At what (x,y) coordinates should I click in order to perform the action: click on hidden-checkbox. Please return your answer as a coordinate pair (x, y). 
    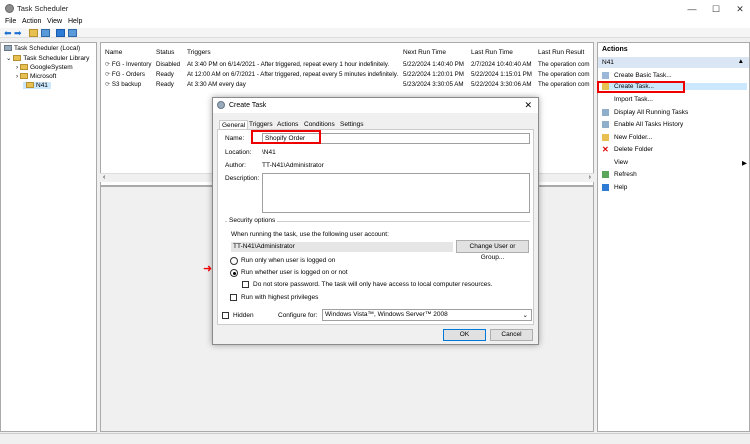
    Looking at the image, I should click on (225, 315).